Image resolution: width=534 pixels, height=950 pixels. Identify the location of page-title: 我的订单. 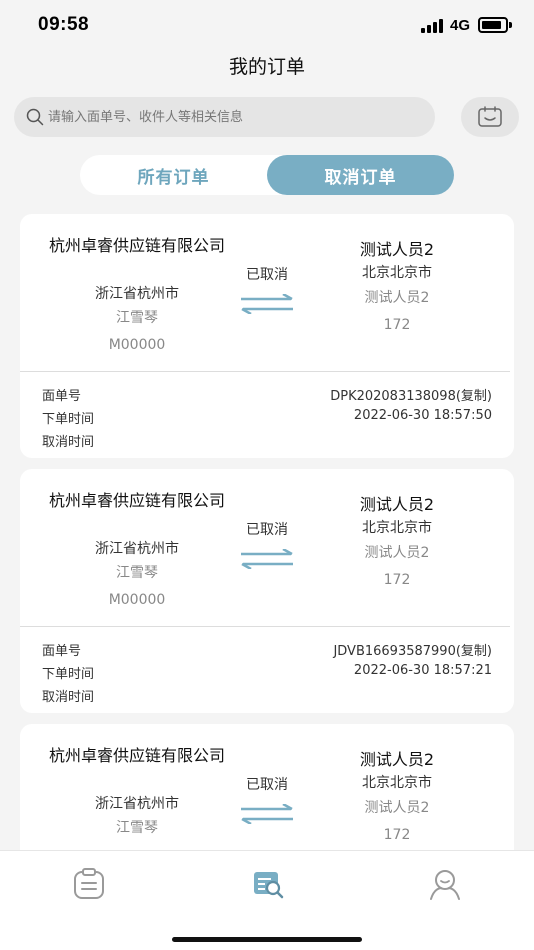
(266, 67).